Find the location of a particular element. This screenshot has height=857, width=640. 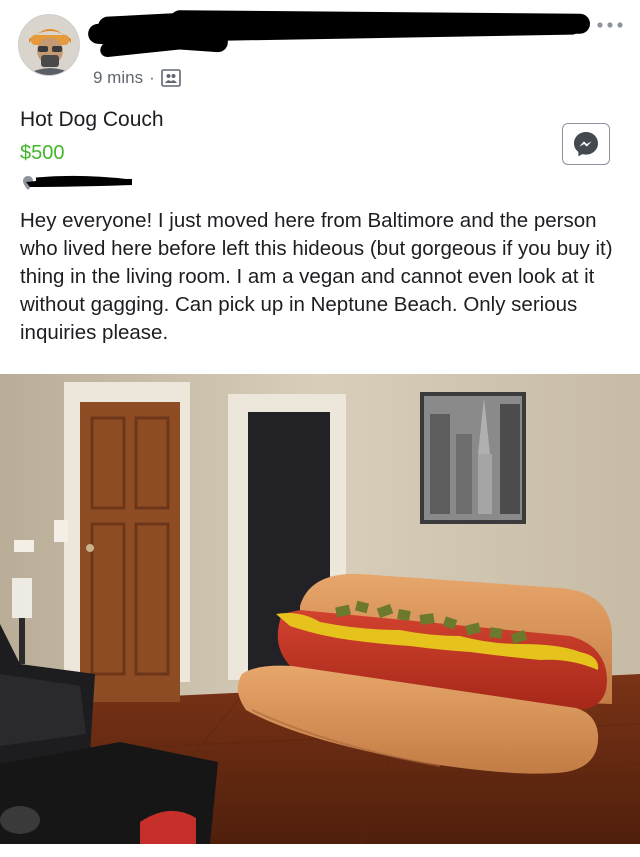

listing-title: Hot Dog Couch is located at coordinates (92, 119).